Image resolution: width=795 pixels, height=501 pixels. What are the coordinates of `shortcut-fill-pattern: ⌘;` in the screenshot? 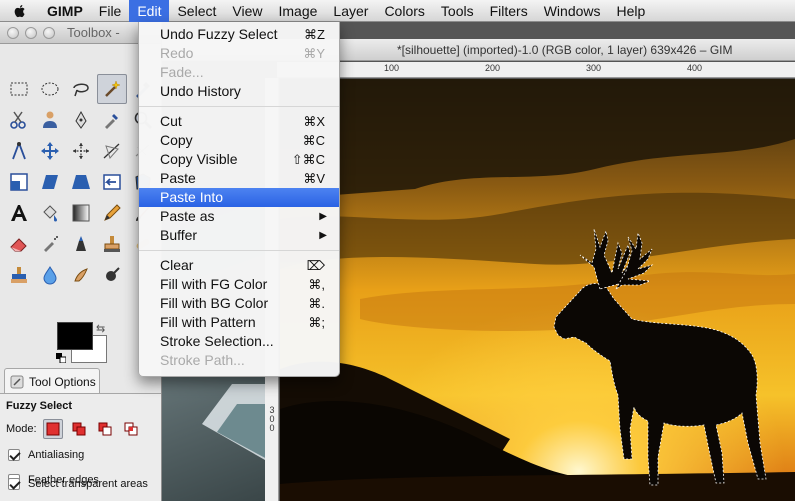 It's located at (316, 322).